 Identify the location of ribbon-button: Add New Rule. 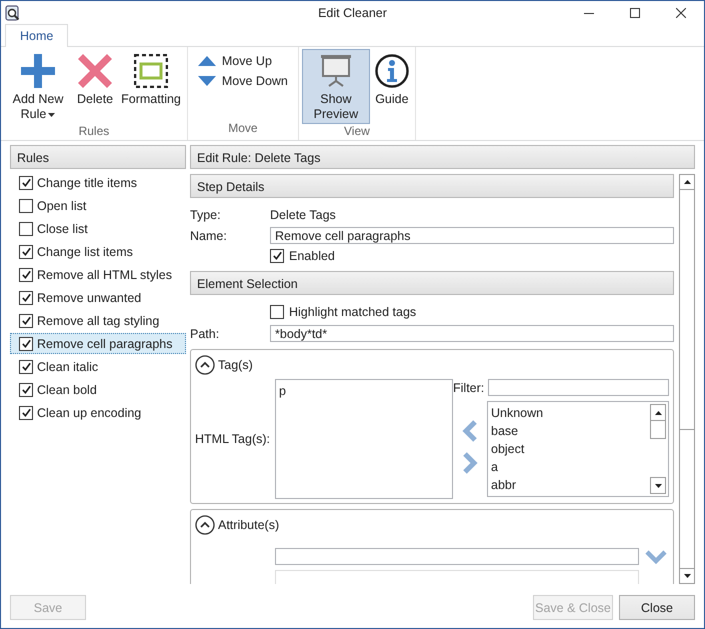
(38, 86).